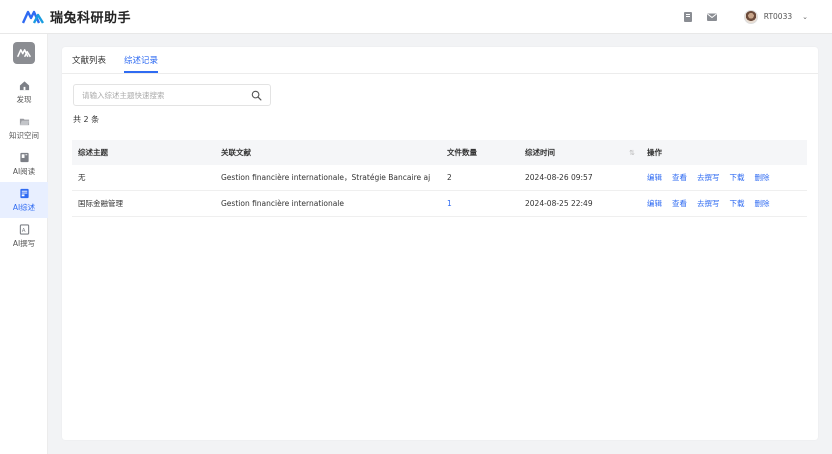 This screenshot has height=454, width=832. I want to click on home-icon, so click(24, 85).